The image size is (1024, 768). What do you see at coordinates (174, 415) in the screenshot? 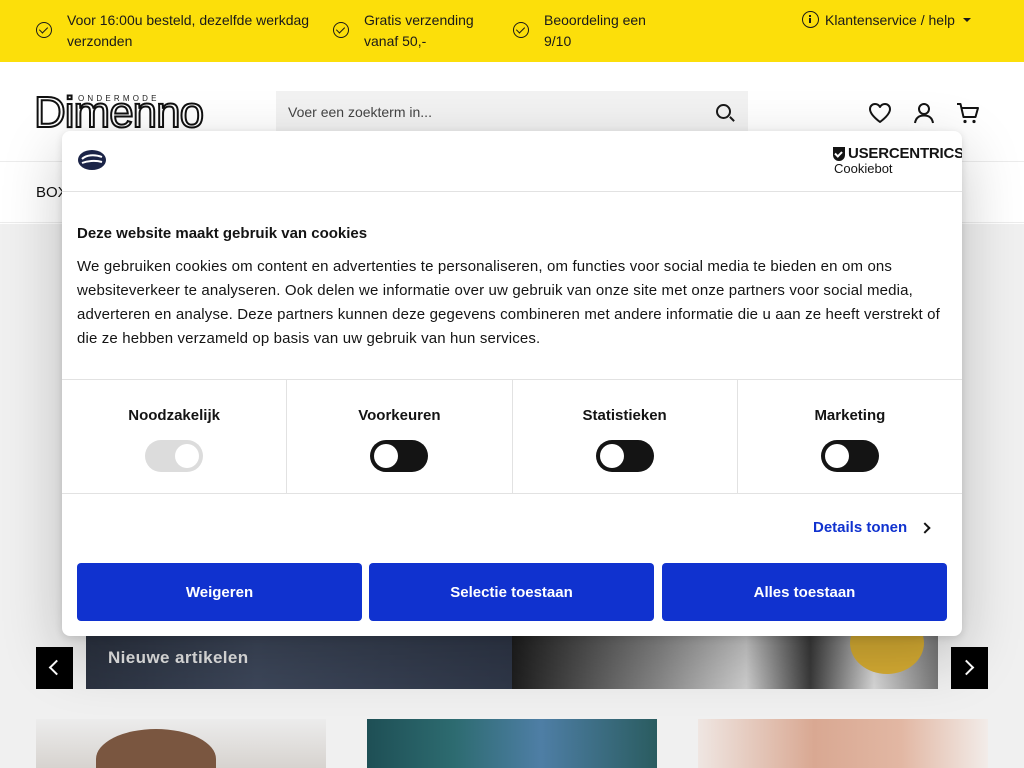
I see `category-label: Noodzakelijk` at bounding box center [174, 415].